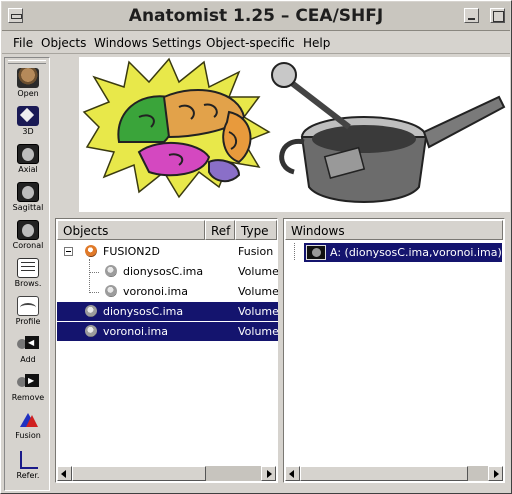 This screenshot has width=512, height=494. What do you see at coordinates (28, 154) in the screenshot?
I see `axial-view-icon` at bounding box center [28, 154].